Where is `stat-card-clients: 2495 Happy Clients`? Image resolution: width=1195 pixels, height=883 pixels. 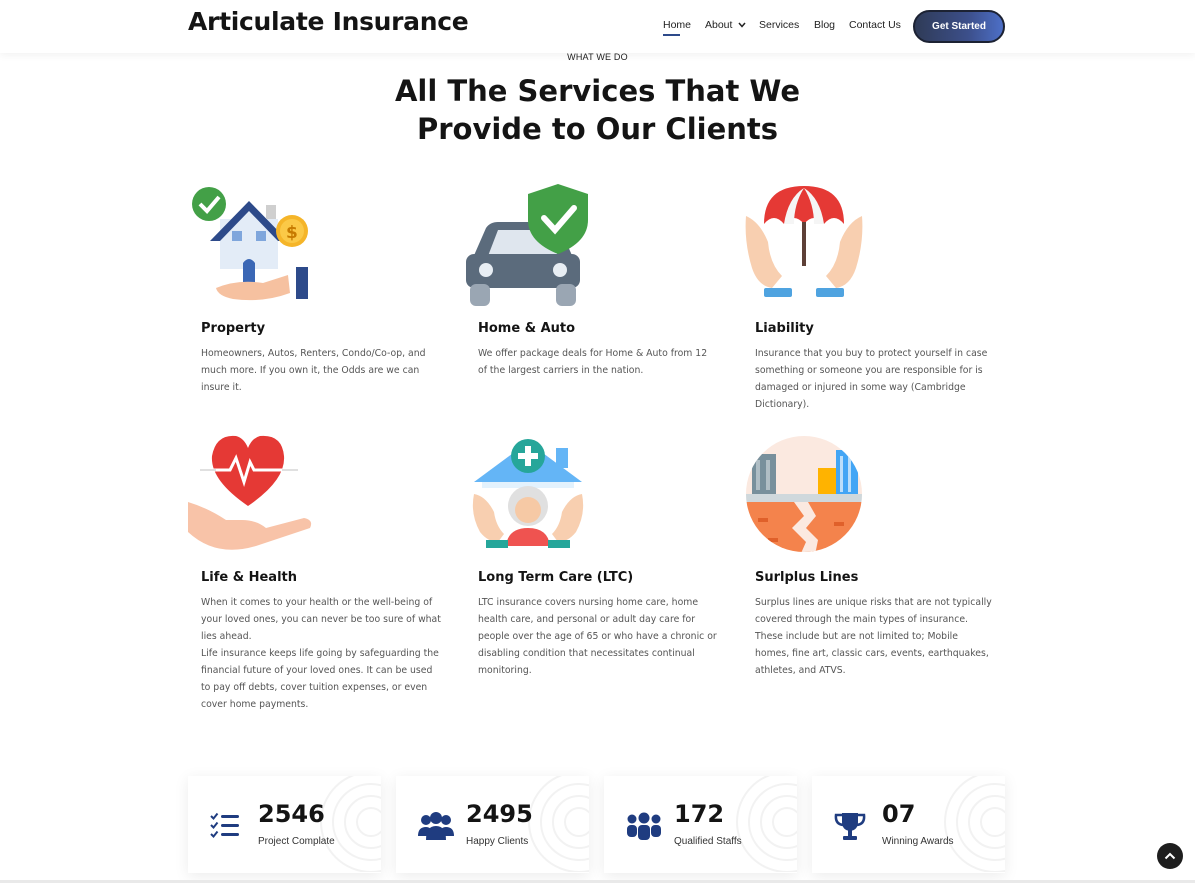 stat-card-clients: 2495 Happy Clients is located at coordinates (492, 824).